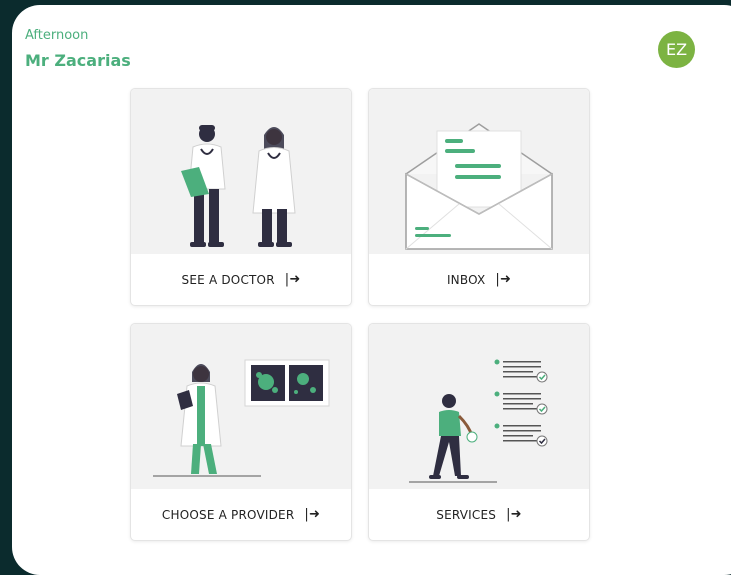  I want to click on inbox-card: INBOX |➜, so click(479, 197).